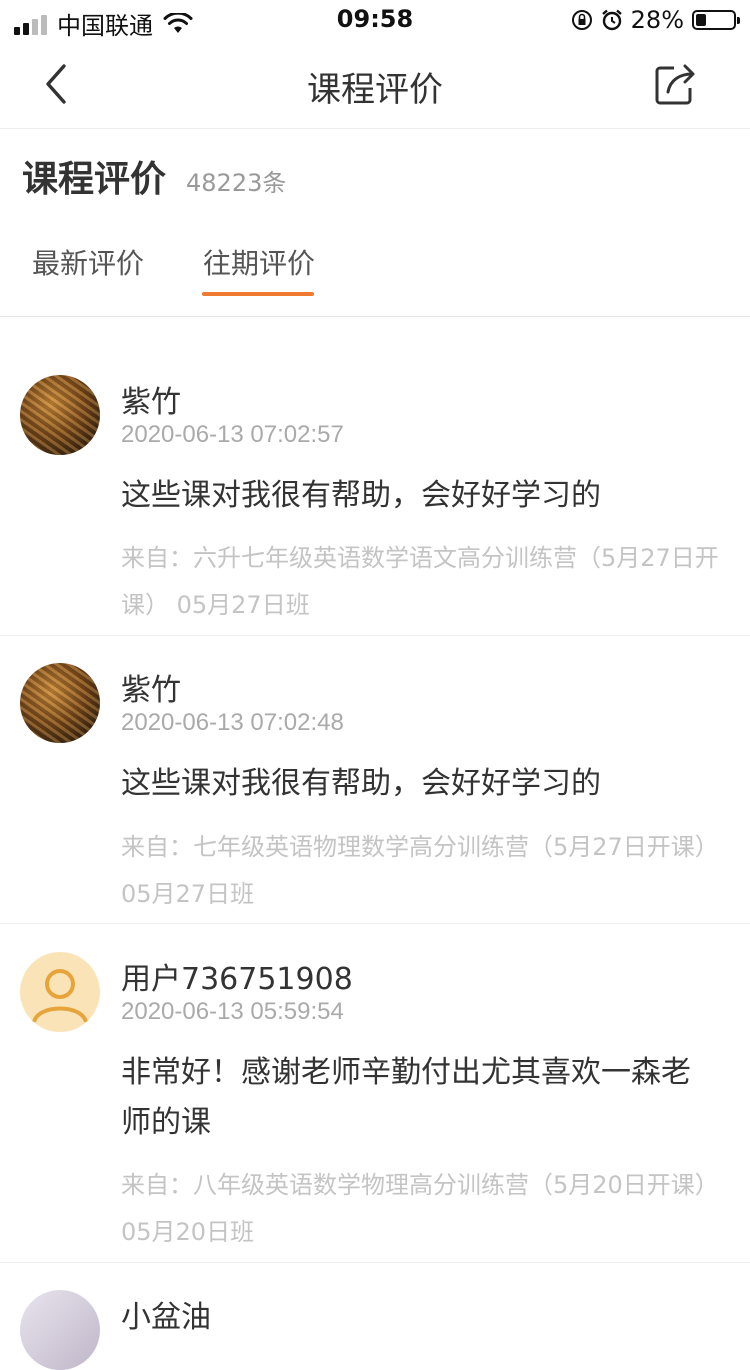 The image size is (750, 1370). What do you see at coordinates (676, 84) in the screenshot?
I see `share-icon` at bounding box center [676, 84].